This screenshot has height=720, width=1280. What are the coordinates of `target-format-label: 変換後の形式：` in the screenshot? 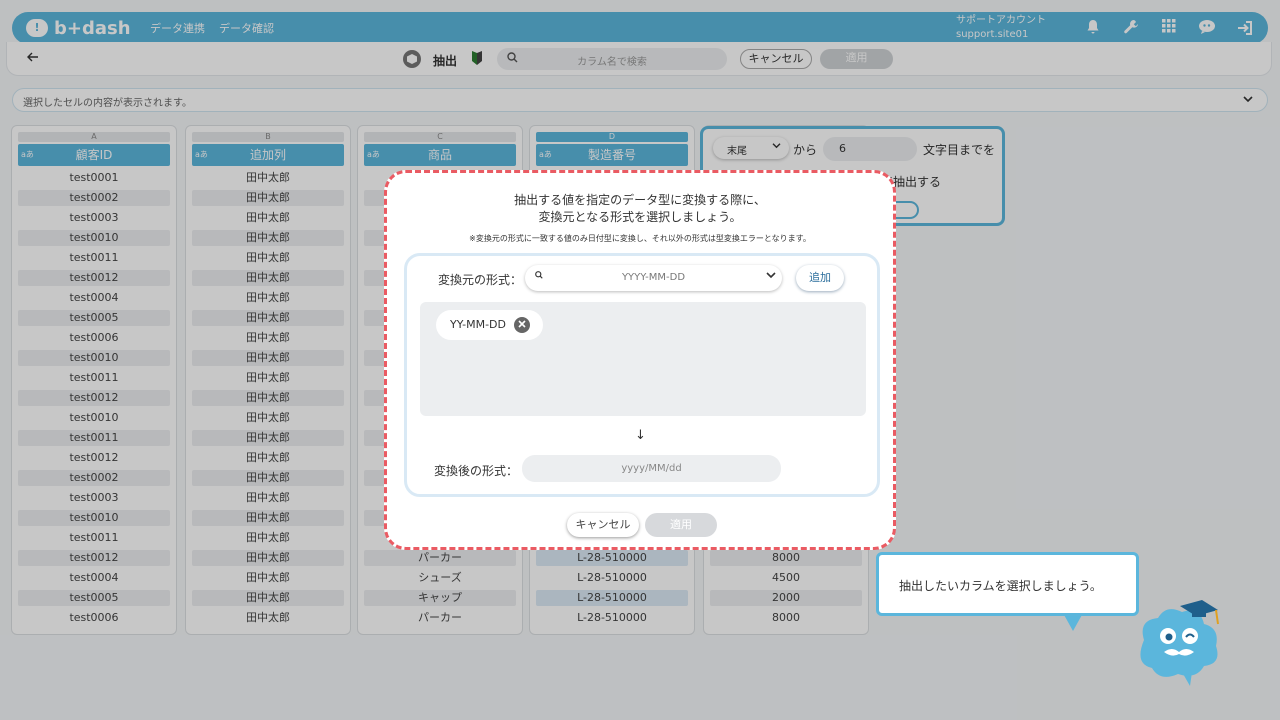 It's located at (476, 471).